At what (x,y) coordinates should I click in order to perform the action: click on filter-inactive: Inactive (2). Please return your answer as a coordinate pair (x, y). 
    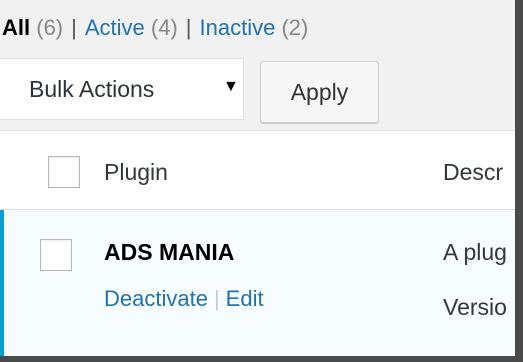
    Looking at the image, I should click on (254, 27).